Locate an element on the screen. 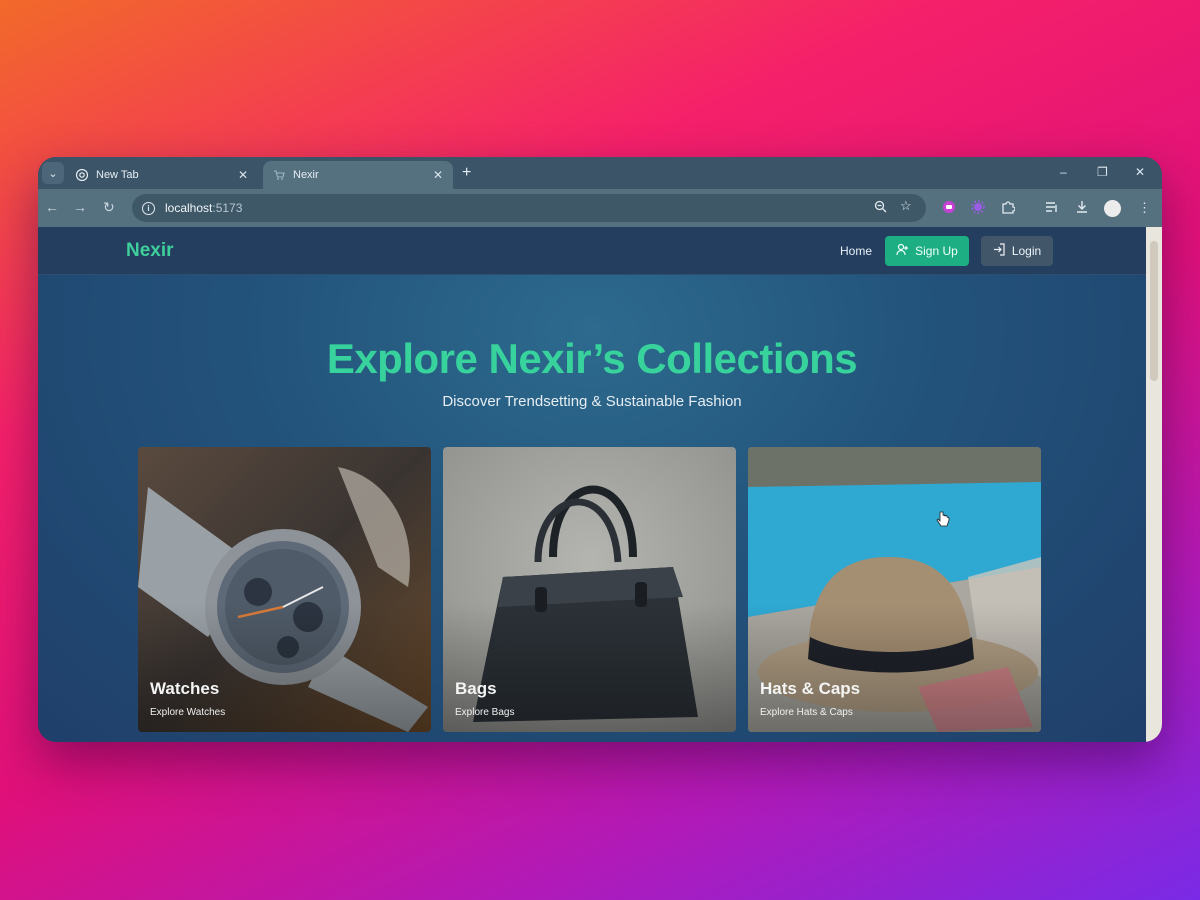  forward-icon: → is located at coordinates (80, 207).